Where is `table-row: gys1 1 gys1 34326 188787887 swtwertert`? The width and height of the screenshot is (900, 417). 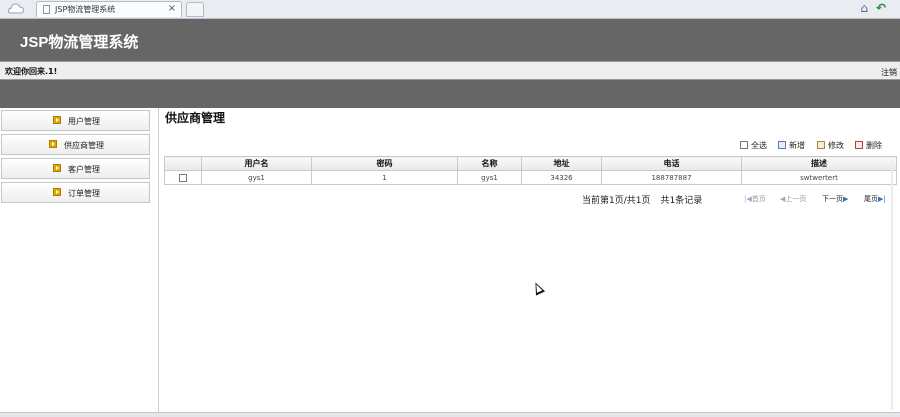 table-row: gys1 1 gys1 34326 188787887 swtwertert is located at coordinates (530, 177).